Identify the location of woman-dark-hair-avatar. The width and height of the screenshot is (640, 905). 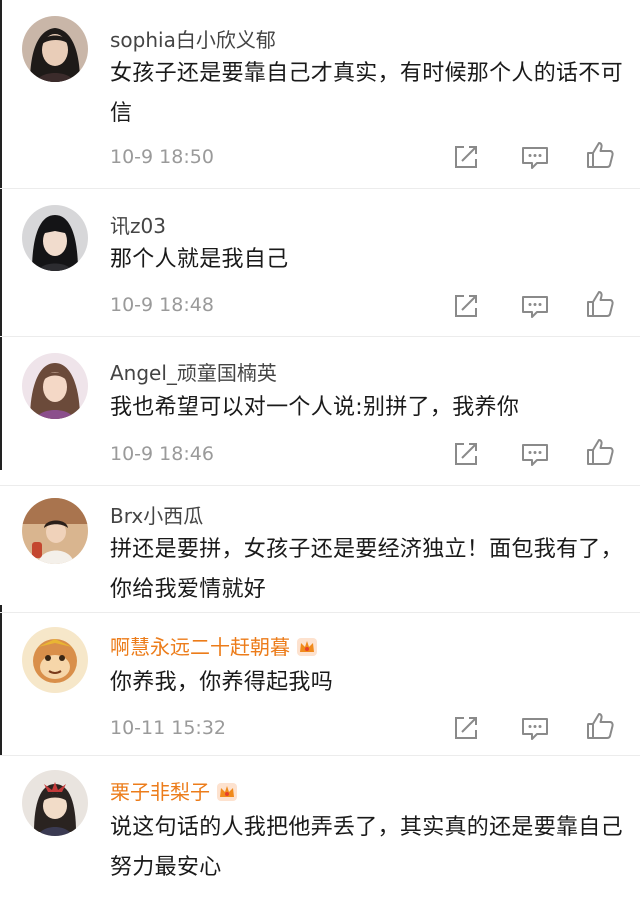
(55, 49).